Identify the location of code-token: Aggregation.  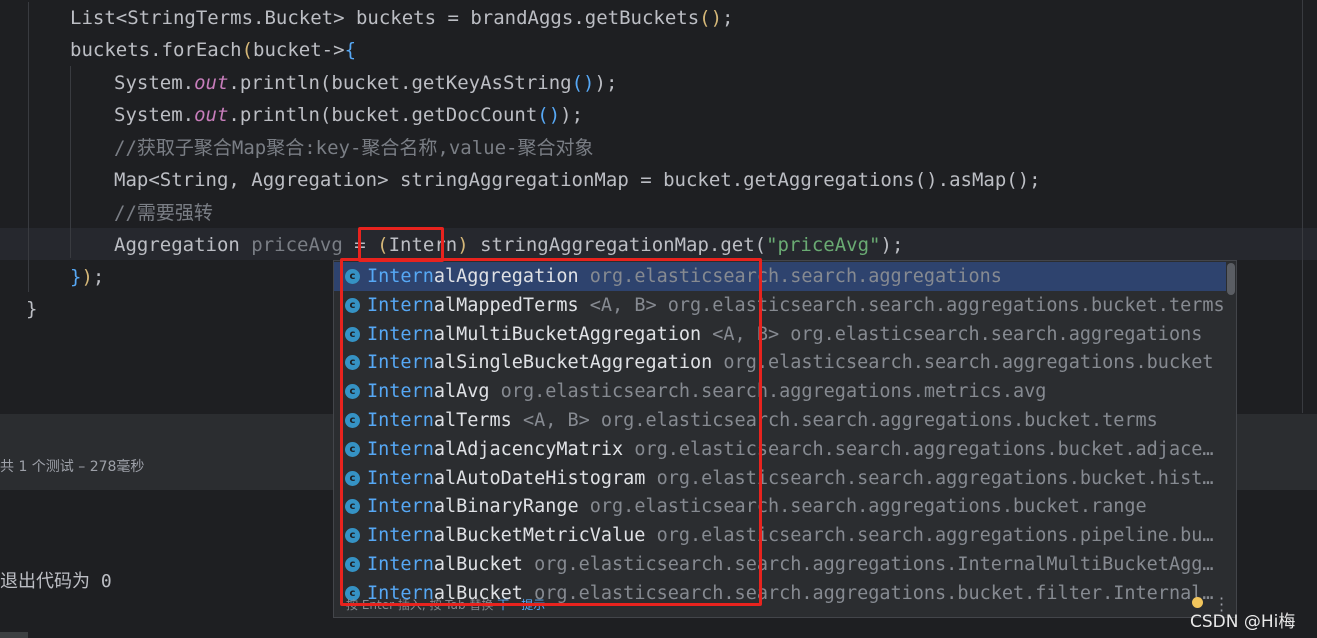
(183, 245).